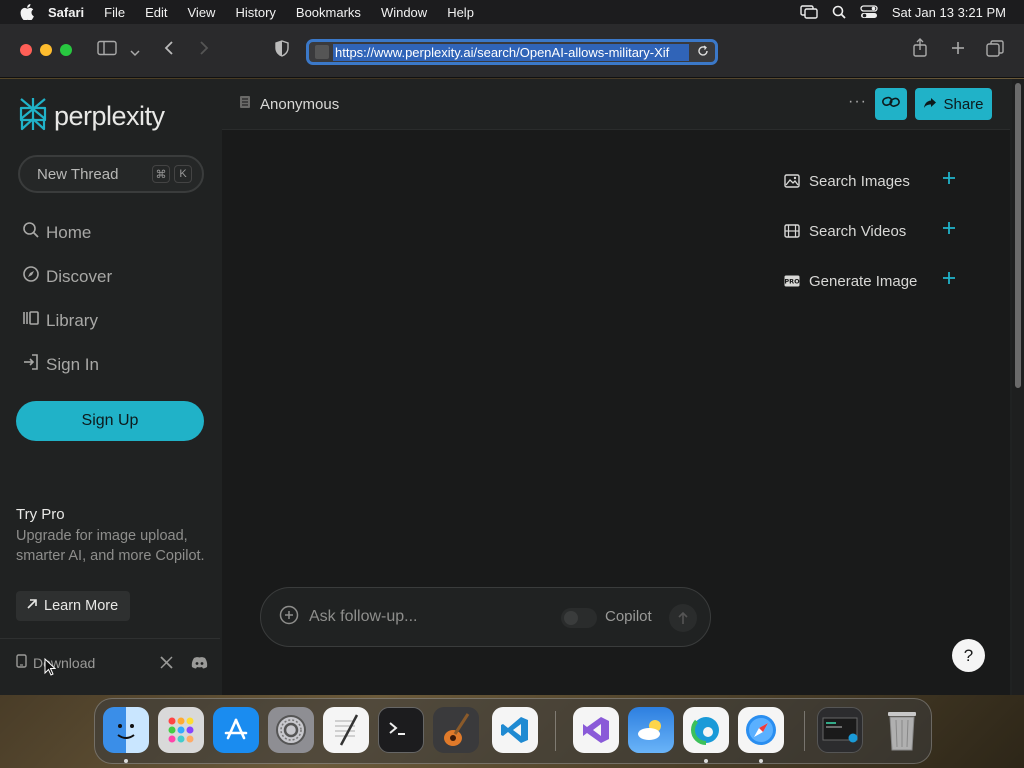 The image size is (1024, 768). Describe the element at coordinates (183, 174) in the screenshot. I see `k-key: K` at that location.